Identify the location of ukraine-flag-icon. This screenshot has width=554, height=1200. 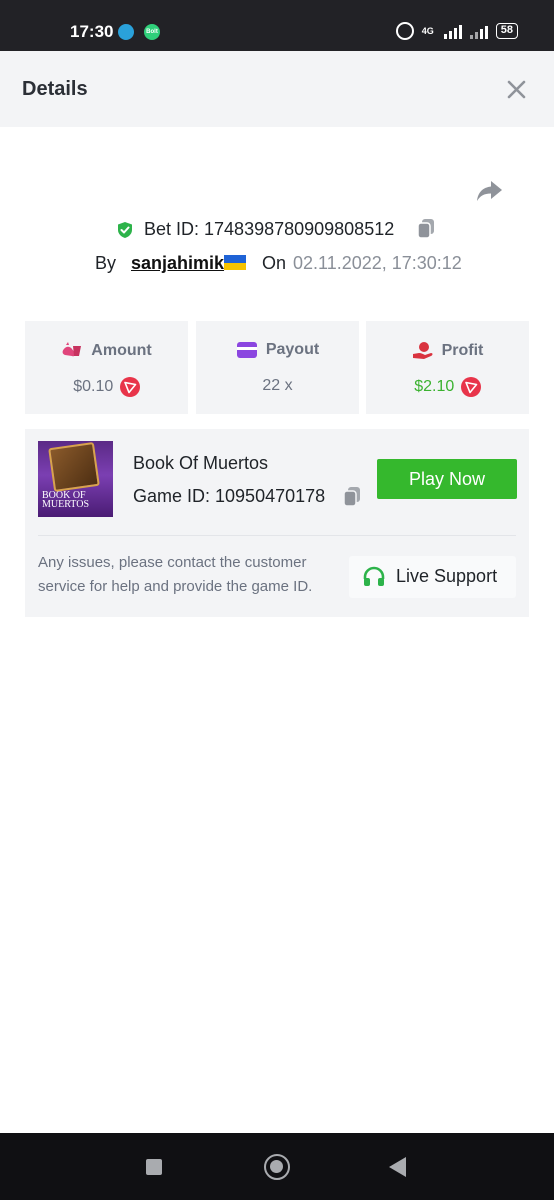
(235, 262).